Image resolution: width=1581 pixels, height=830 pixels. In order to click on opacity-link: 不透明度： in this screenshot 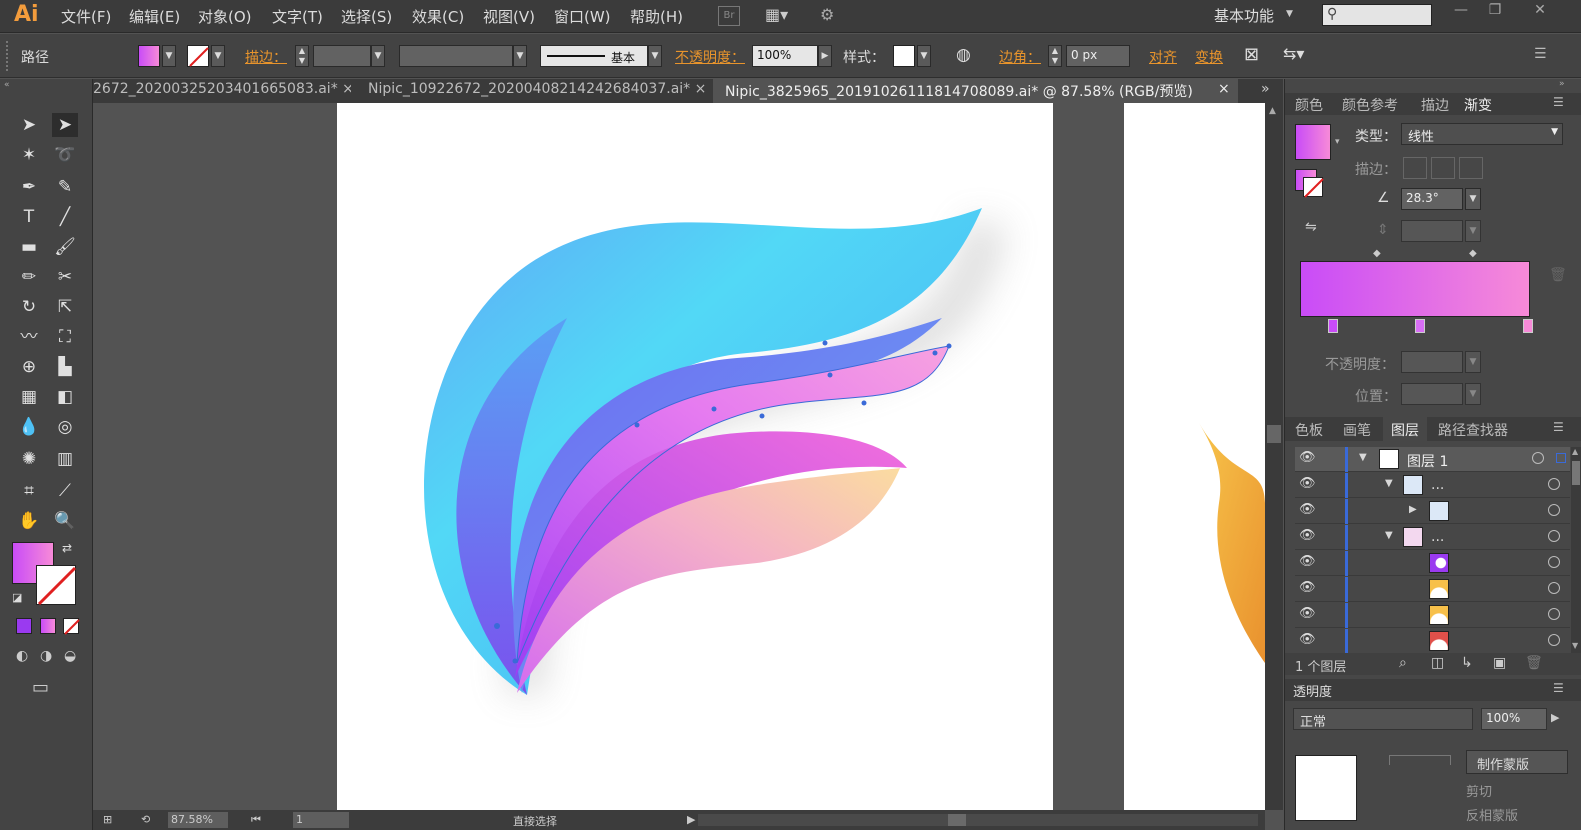, I will do `click(710, 57)`.